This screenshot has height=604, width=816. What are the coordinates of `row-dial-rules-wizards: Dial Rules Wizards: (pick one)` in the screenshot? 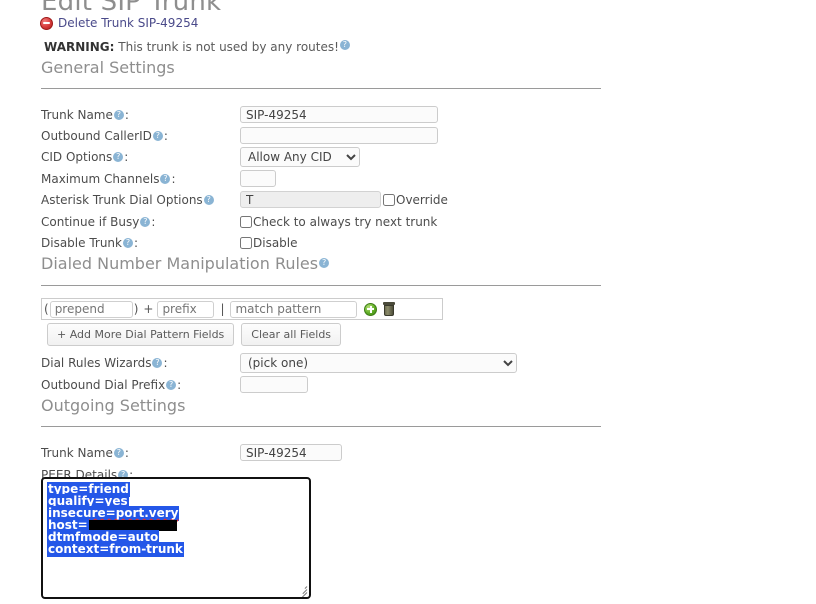 It's located at (321, 362).